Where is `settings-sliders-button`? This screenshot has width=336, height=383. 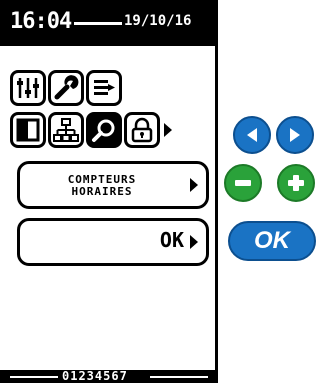 settings-sliders-button is located at coordinates (28, 88).